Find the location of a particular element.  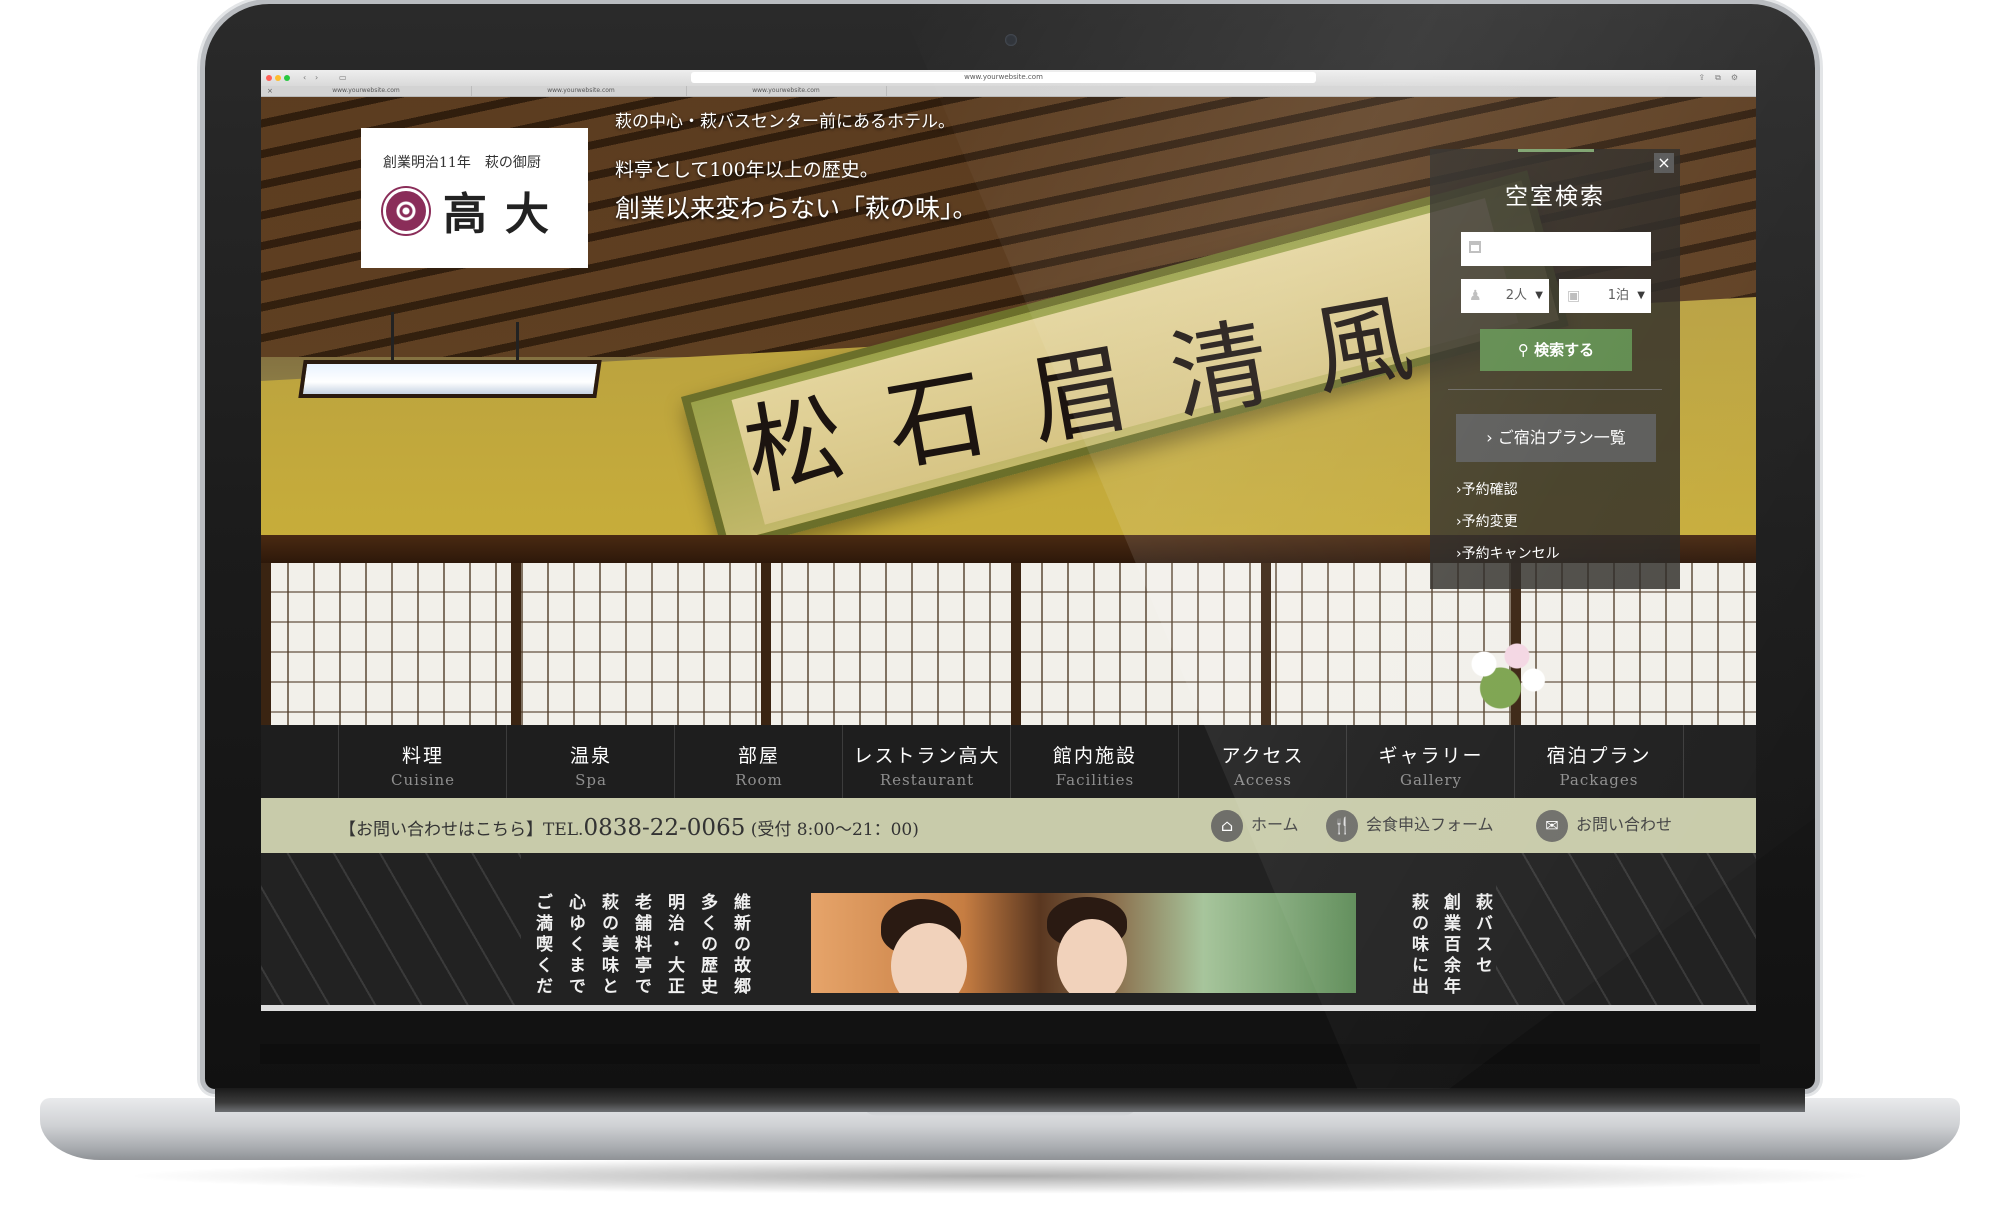

person-icon: ♟ is located at coordinates (1475, 296).